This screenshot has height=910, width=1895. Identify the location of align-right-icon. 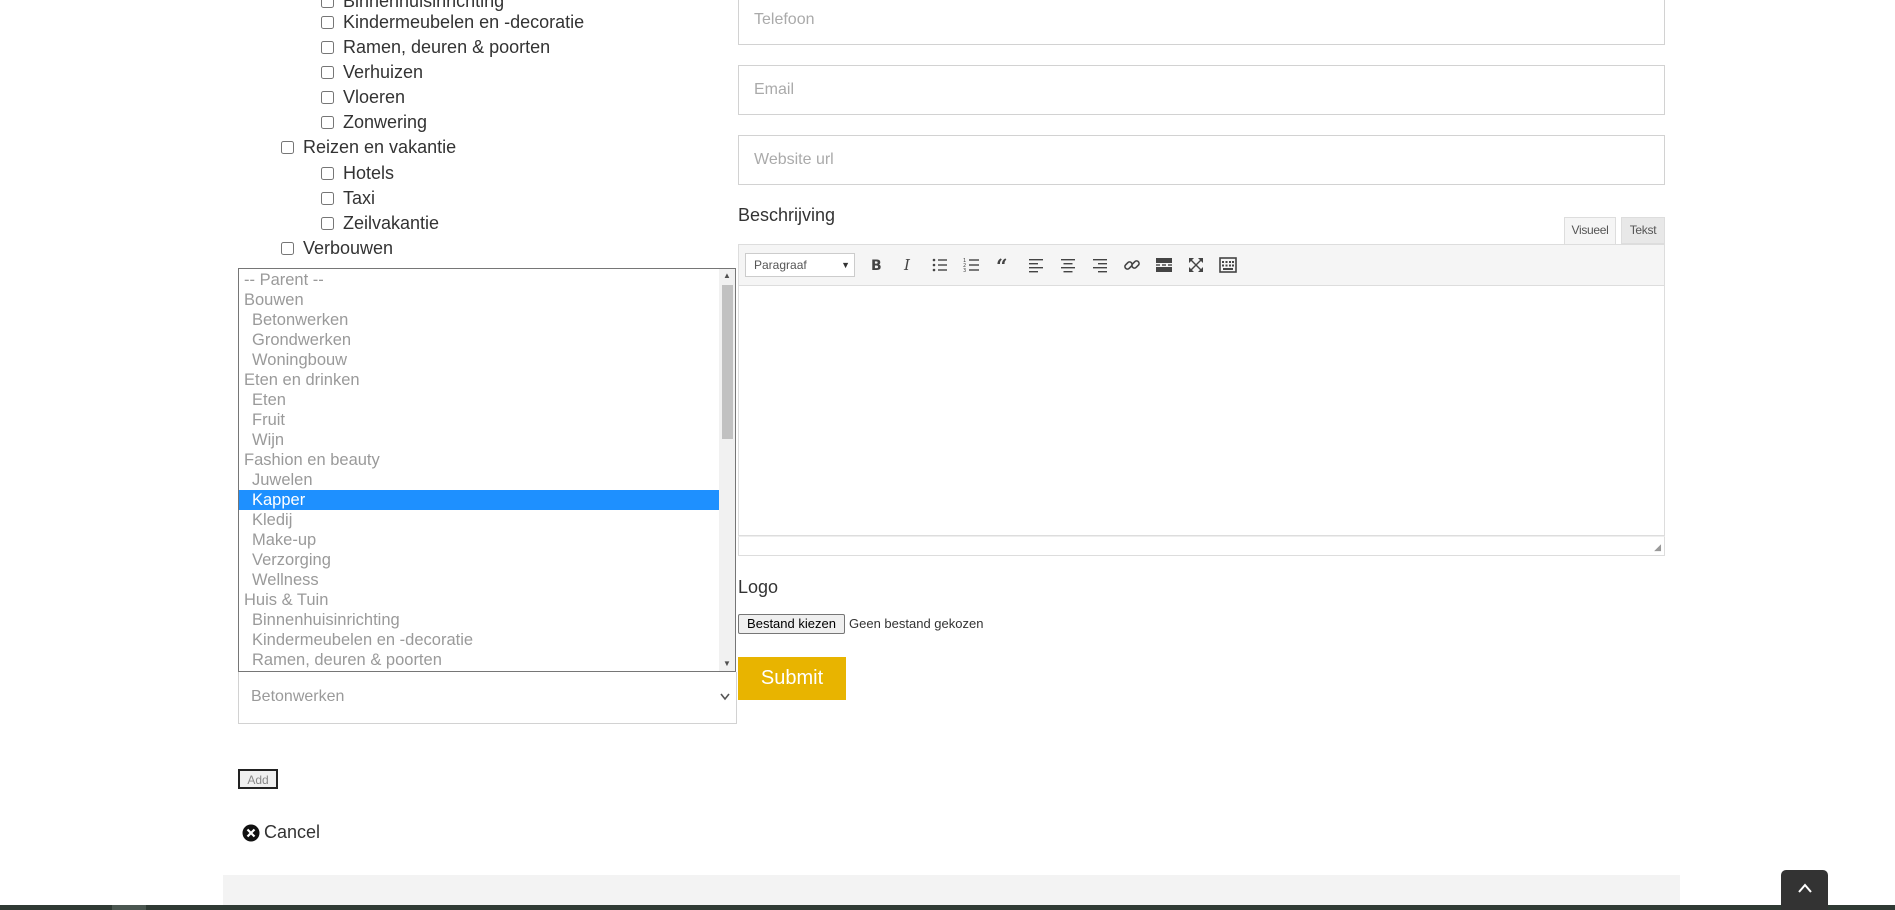
(1100, 265).